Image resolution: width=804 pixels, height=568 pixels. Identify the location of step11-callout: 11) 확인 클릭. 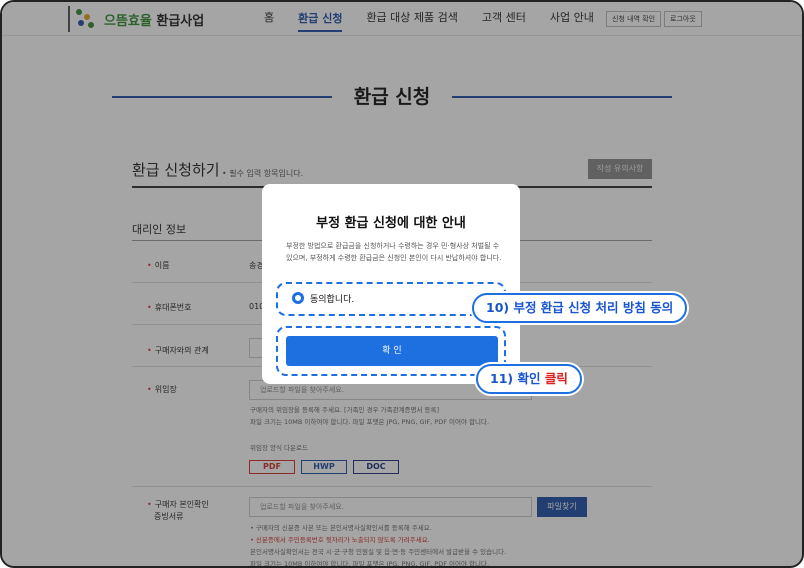
(529, 379).